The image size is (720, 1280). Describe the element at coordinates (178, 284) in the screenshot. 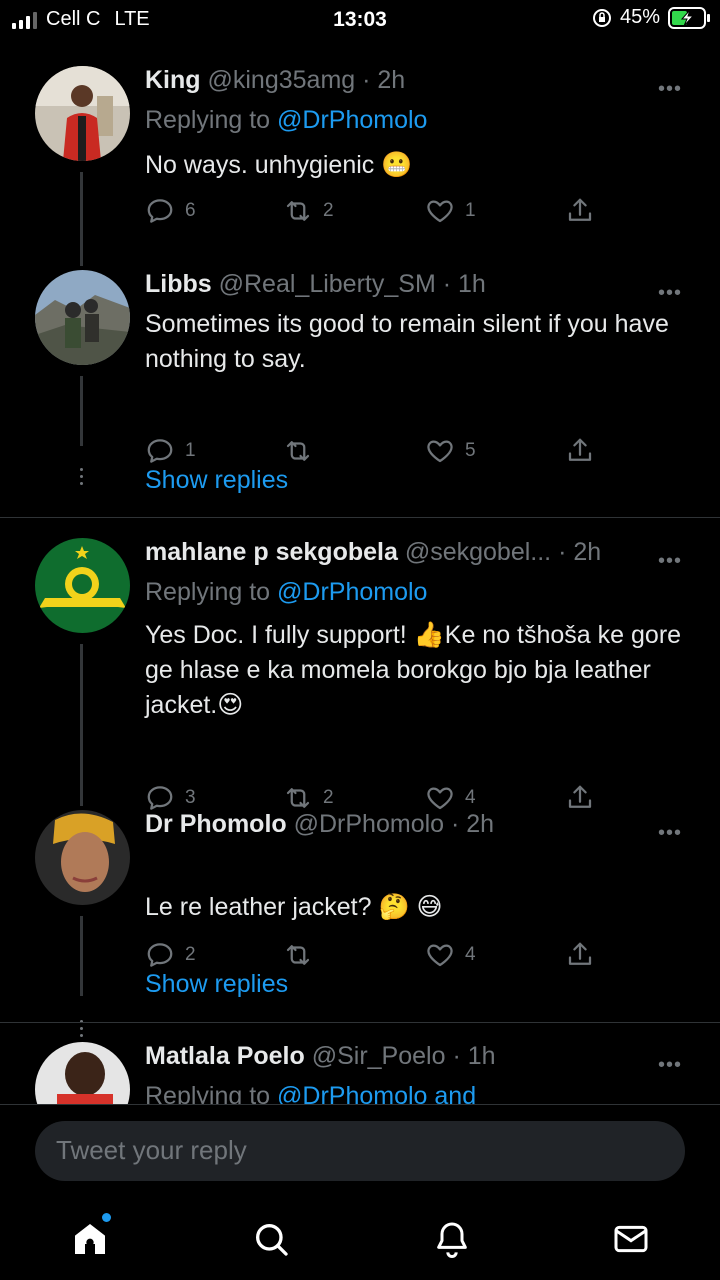

I see `author-name: Libbs` at that location.